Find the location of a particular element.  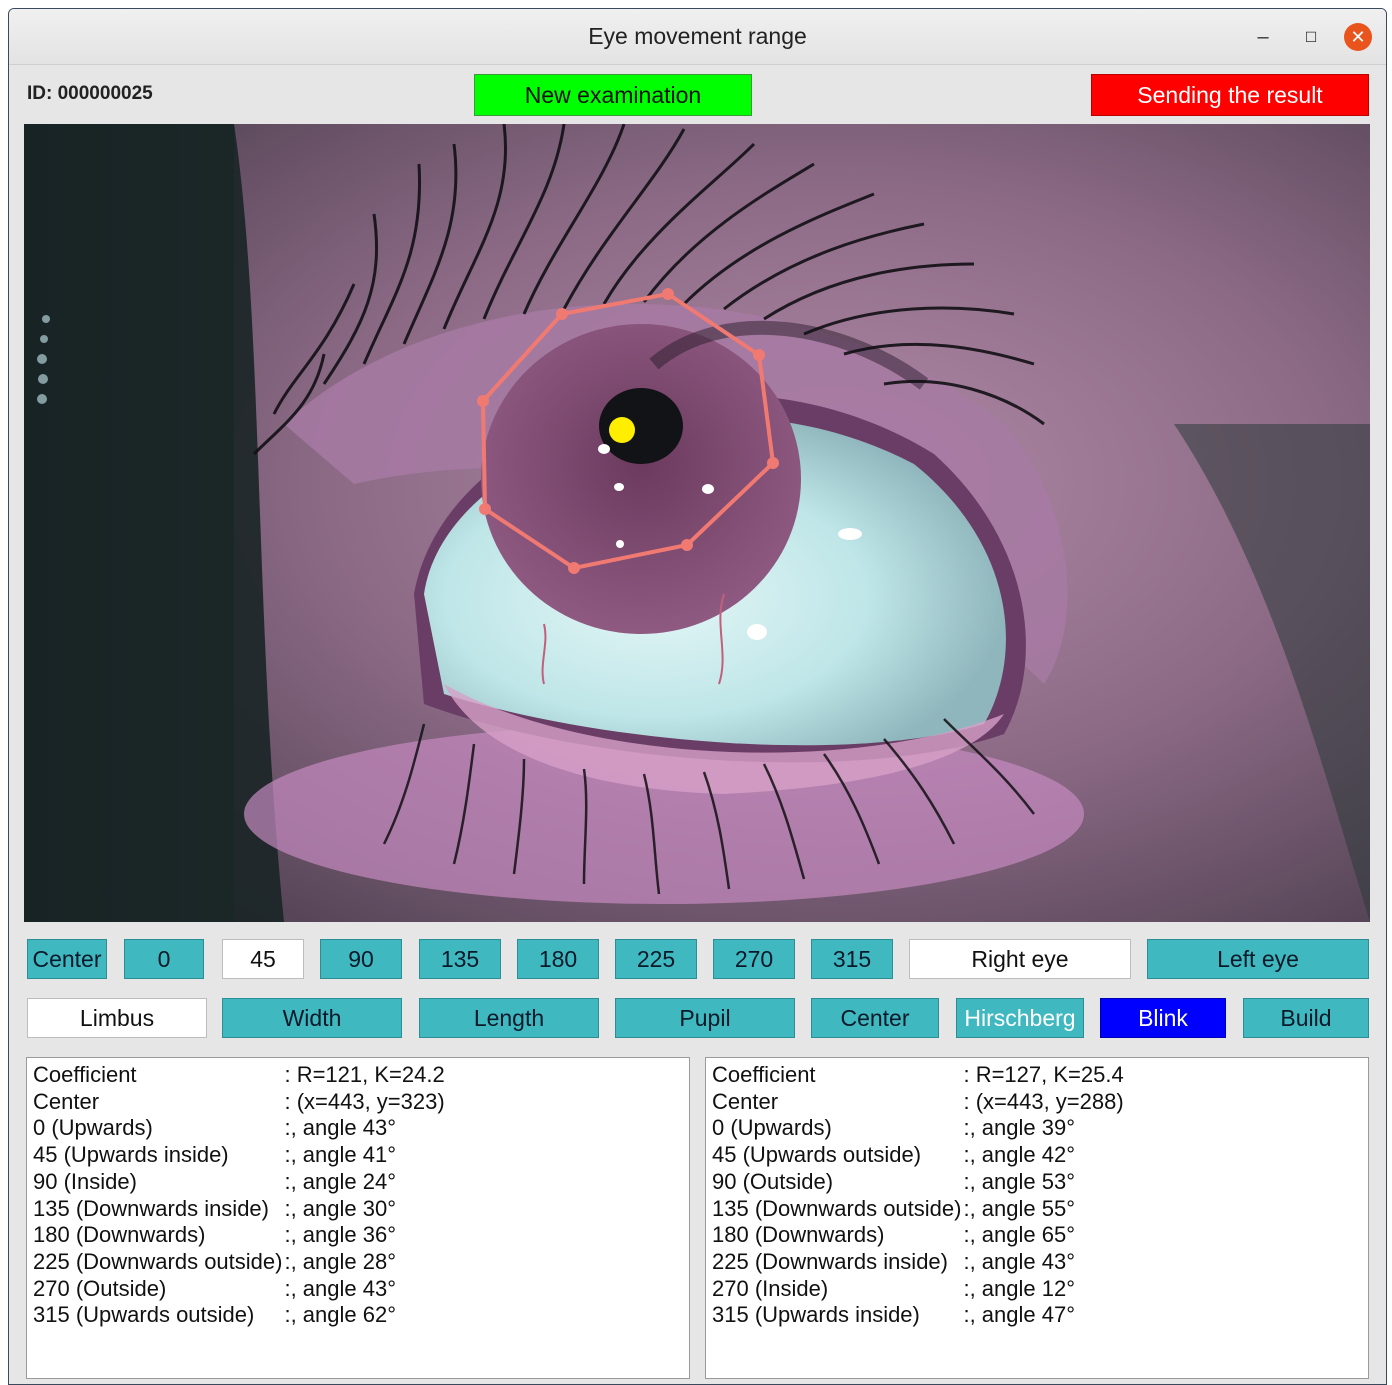

hirschberg-button: Hirschberg is located at coordinates (1020, 1018).